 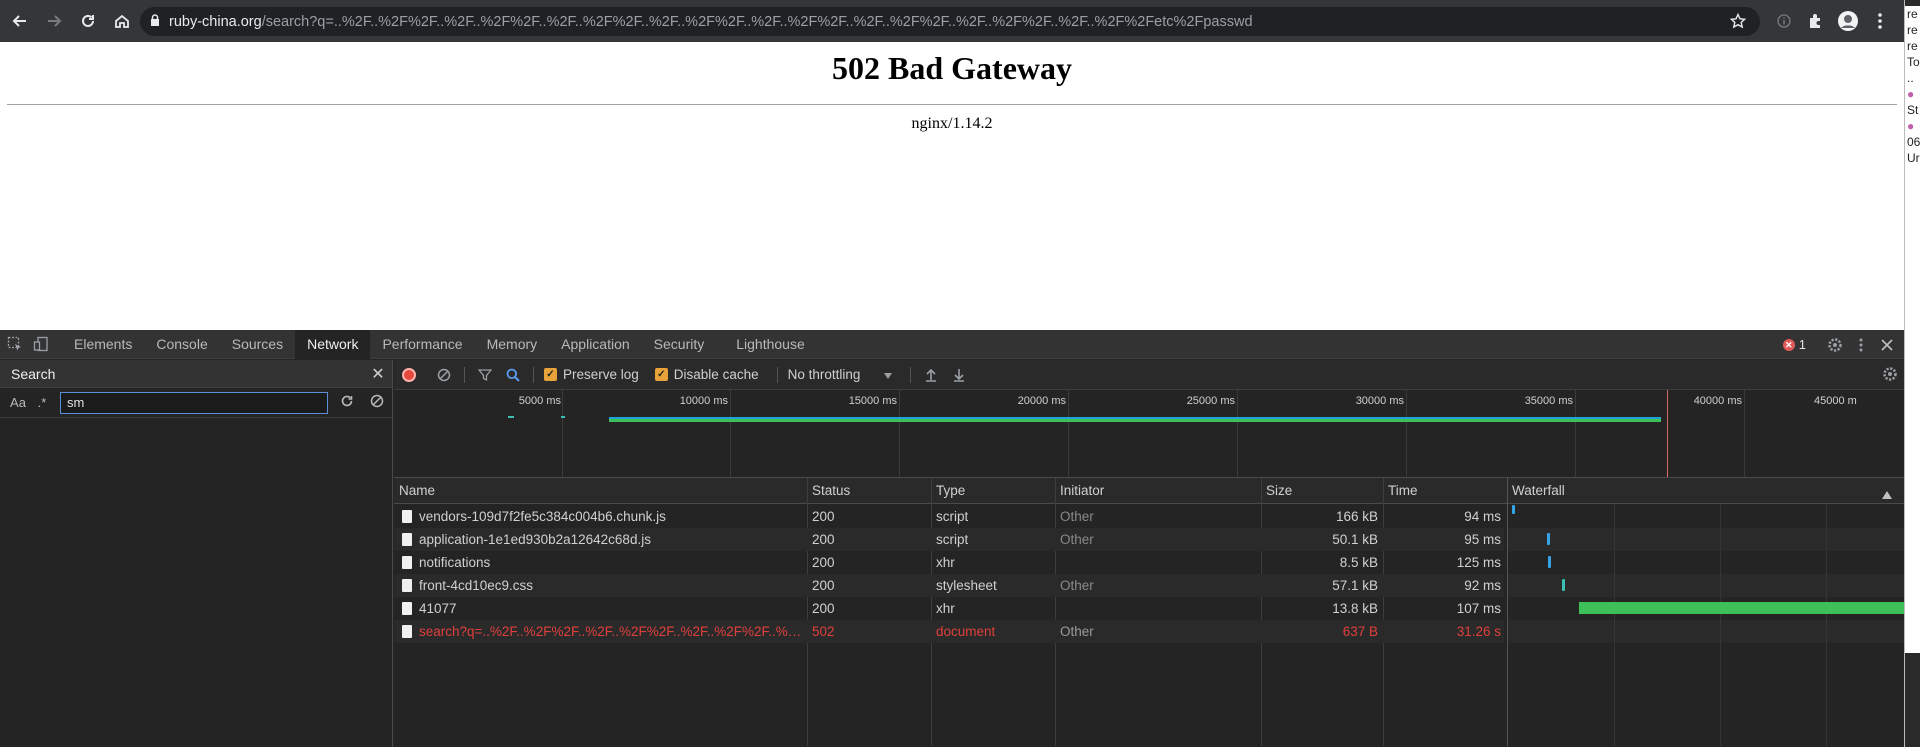 I want to click on side-text-2: re, so click(x=1912, y=30).